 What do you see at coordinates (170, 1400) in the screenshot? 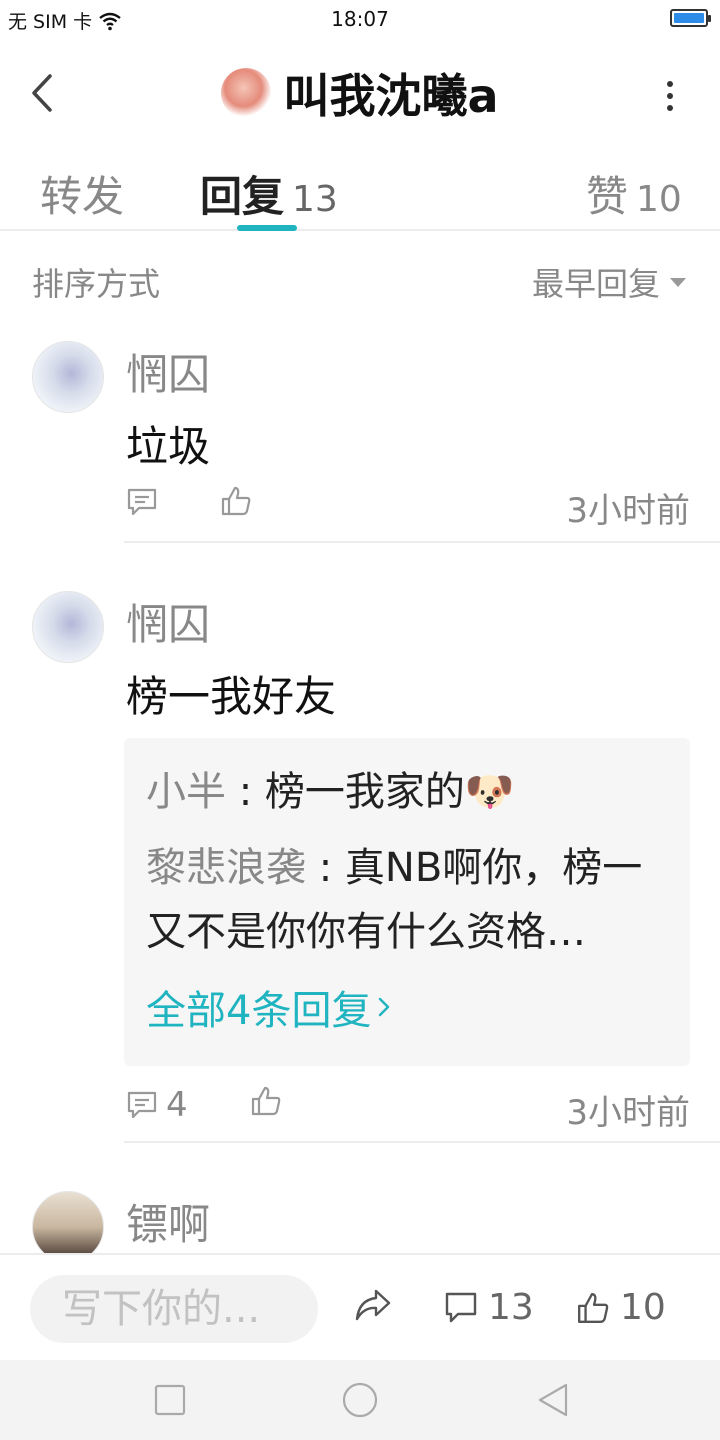
I see `recent-apps-icon` at bounding box center [170, 1400].